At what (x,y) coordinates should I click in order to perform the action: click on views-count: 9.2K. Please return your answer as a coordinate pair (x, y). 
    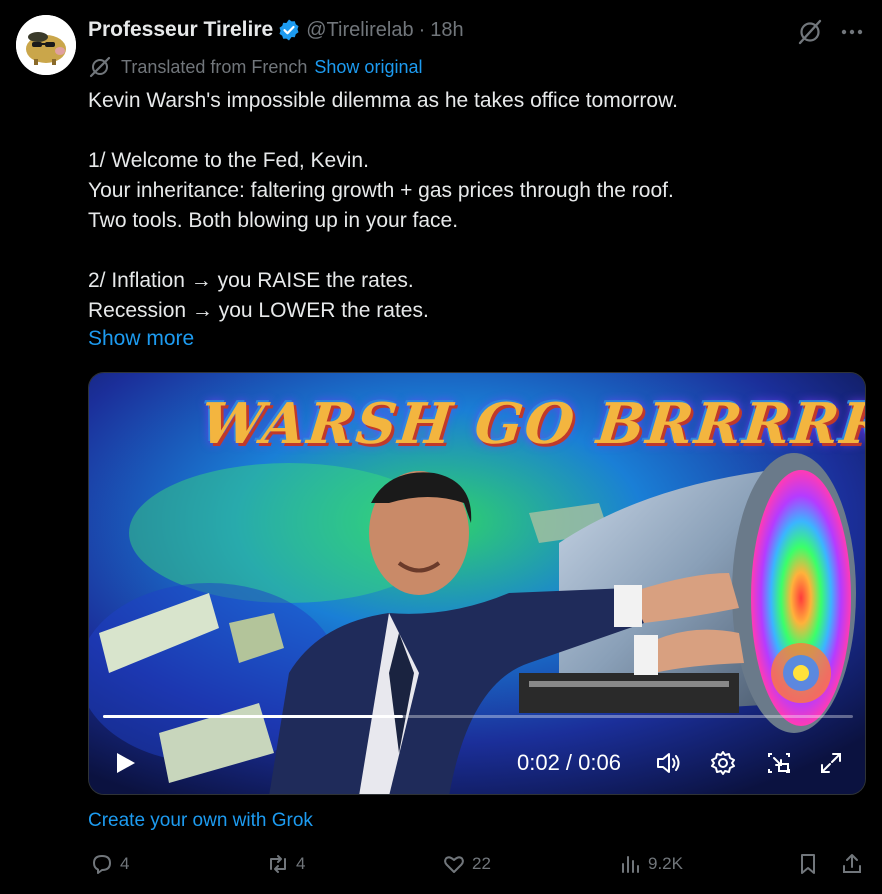
    Looking at the image, I should click on (665, 863).